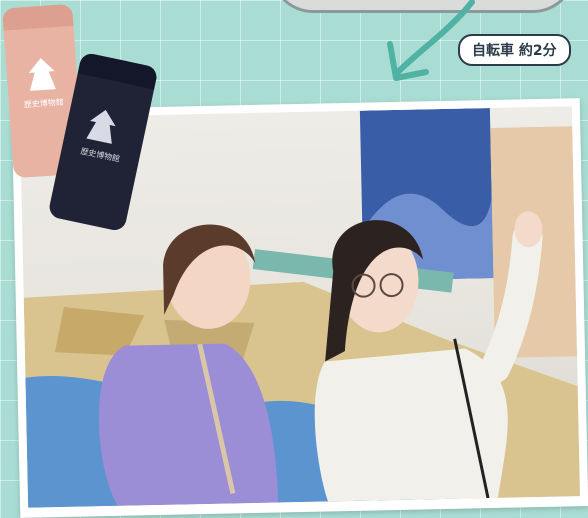 Image resolution: width=588 pixels, height=518 pixels. I want to click on travel-time-badge: 自転車 約2分, so click(514, 50).